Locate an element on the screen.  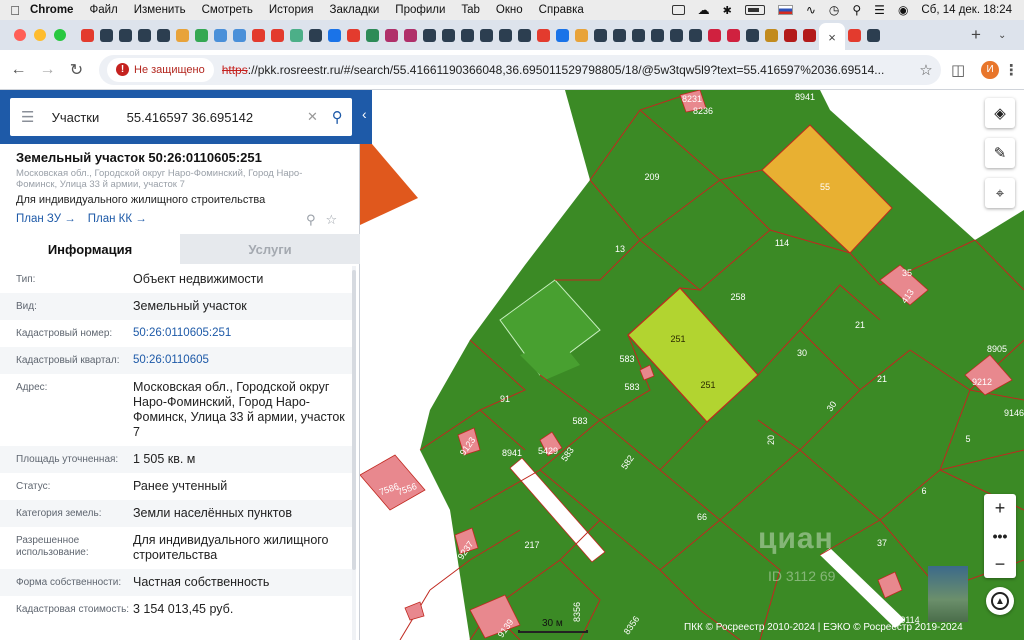
back-arrow-icon: ← is located at coordinates (18, 70).